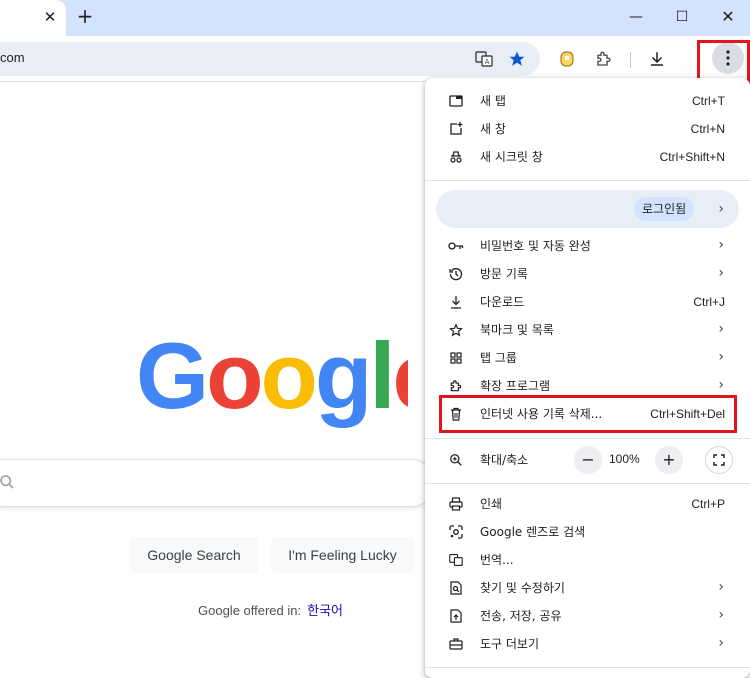 Image resolution: width=750 pixels, height=678 pixels. Describe the element at coordinates (728, 17) in the screenshot. I see `window-close-button: ✕` at that location.